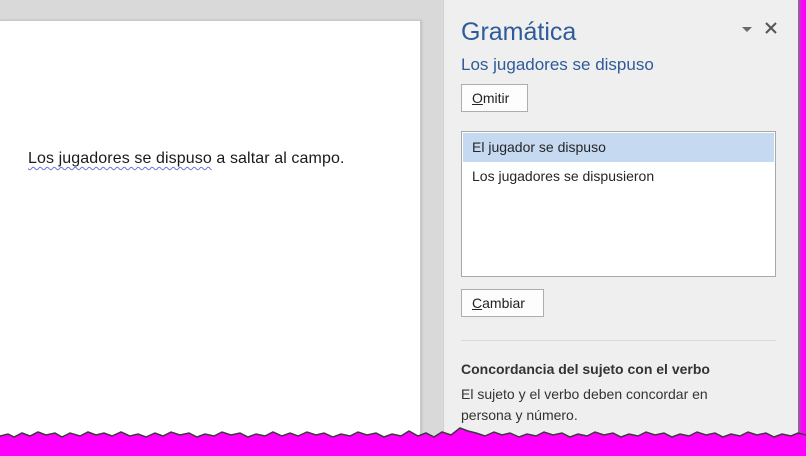  Describe the element at coordinates (800, 220) in the screenshot. I see `frame-shadow` at that location.